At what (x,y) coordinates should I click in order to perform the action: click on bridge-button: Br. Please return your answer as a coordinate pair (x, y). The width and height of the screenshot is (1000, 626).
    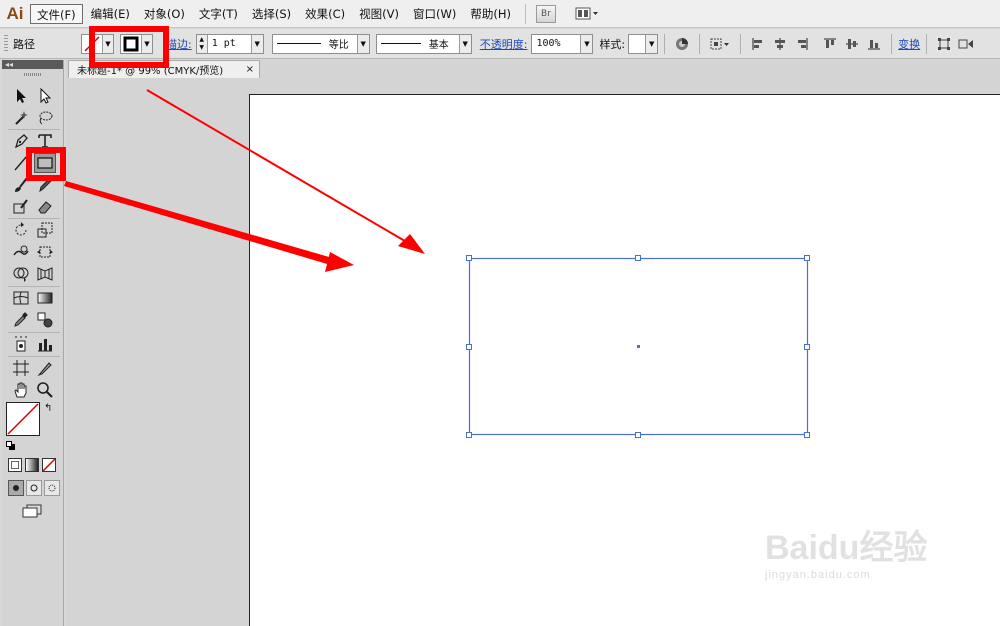
    Looking at the image, I should click on (545, 13).